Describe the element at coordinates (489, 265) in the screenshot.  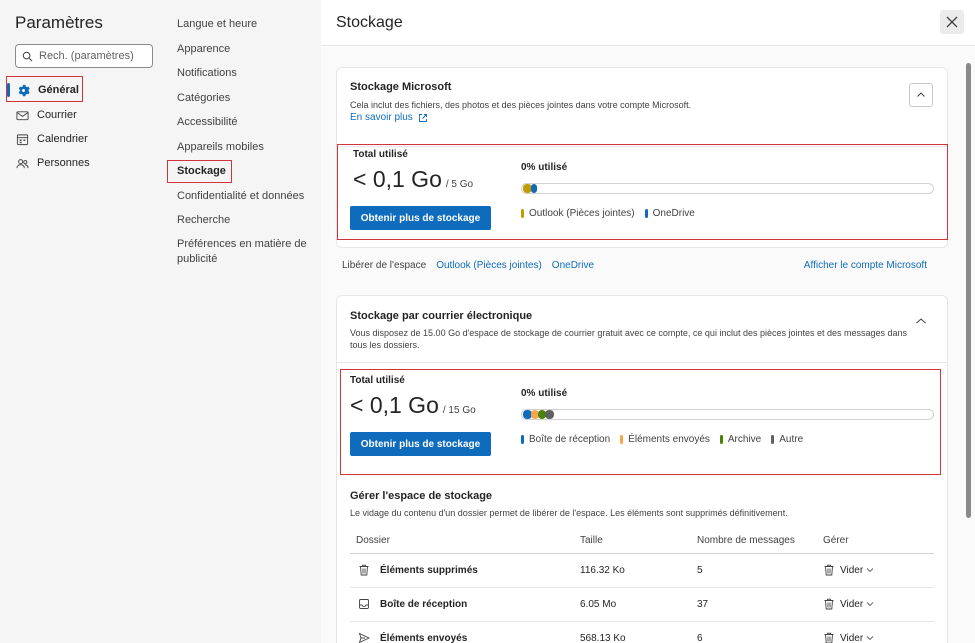
I see `free-outlook-link: Outlook (Pièces jointes)` at that location.